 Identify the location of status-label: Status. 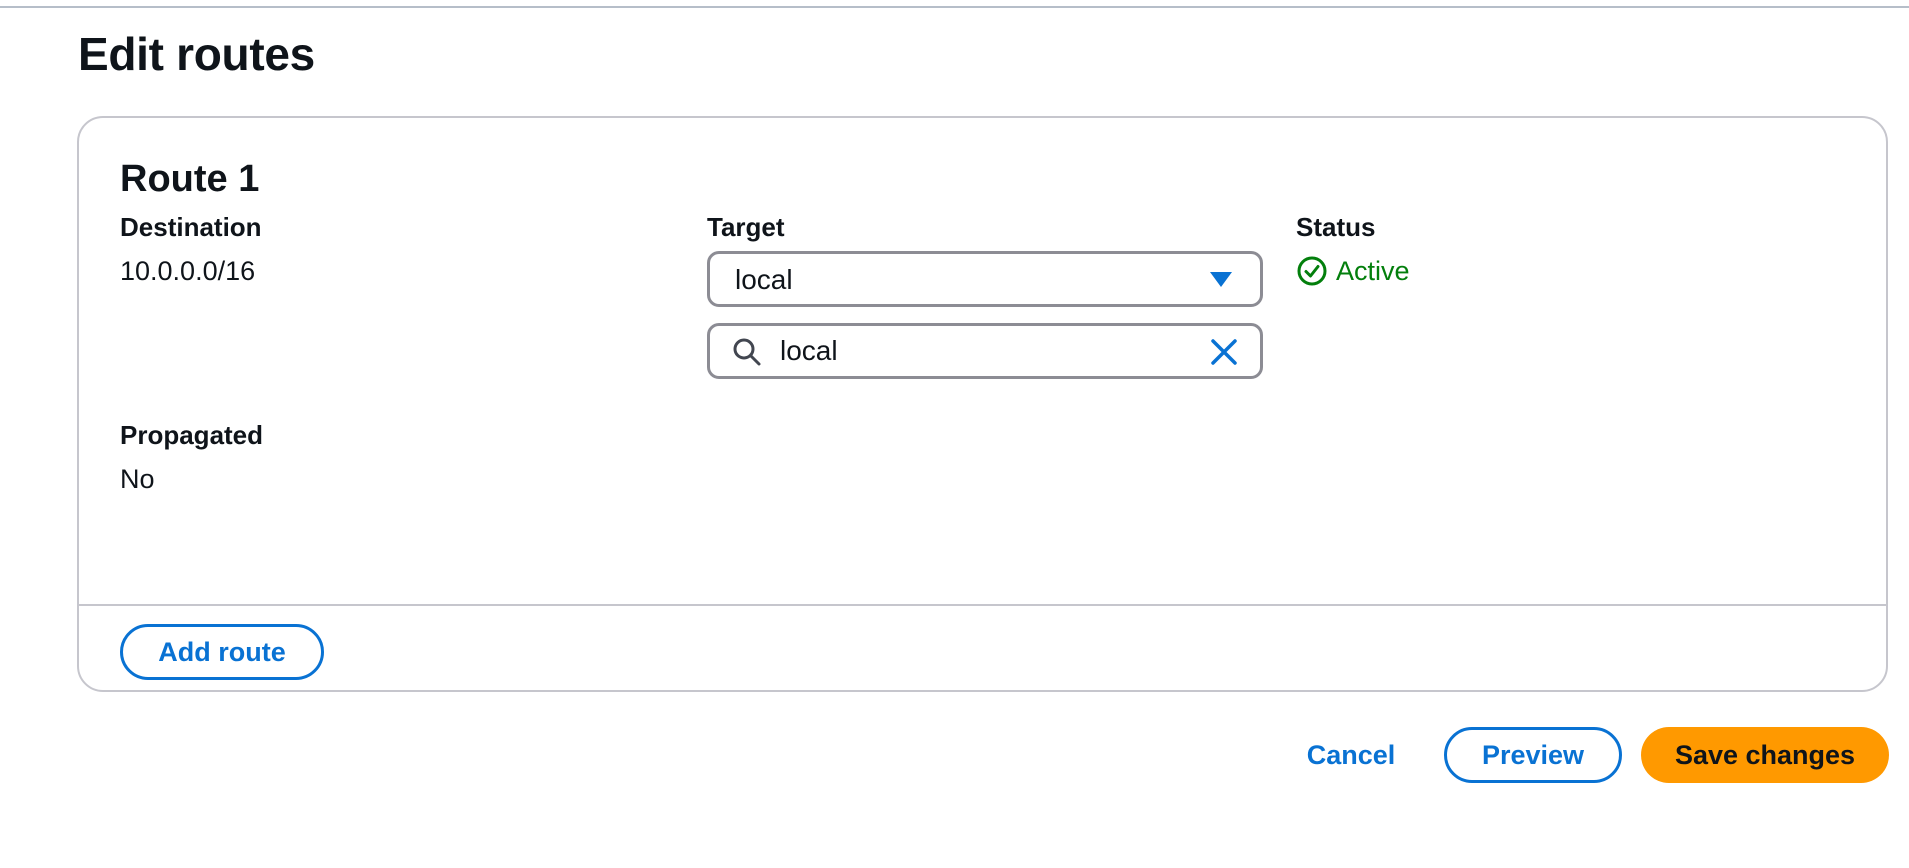
(1336, 227).